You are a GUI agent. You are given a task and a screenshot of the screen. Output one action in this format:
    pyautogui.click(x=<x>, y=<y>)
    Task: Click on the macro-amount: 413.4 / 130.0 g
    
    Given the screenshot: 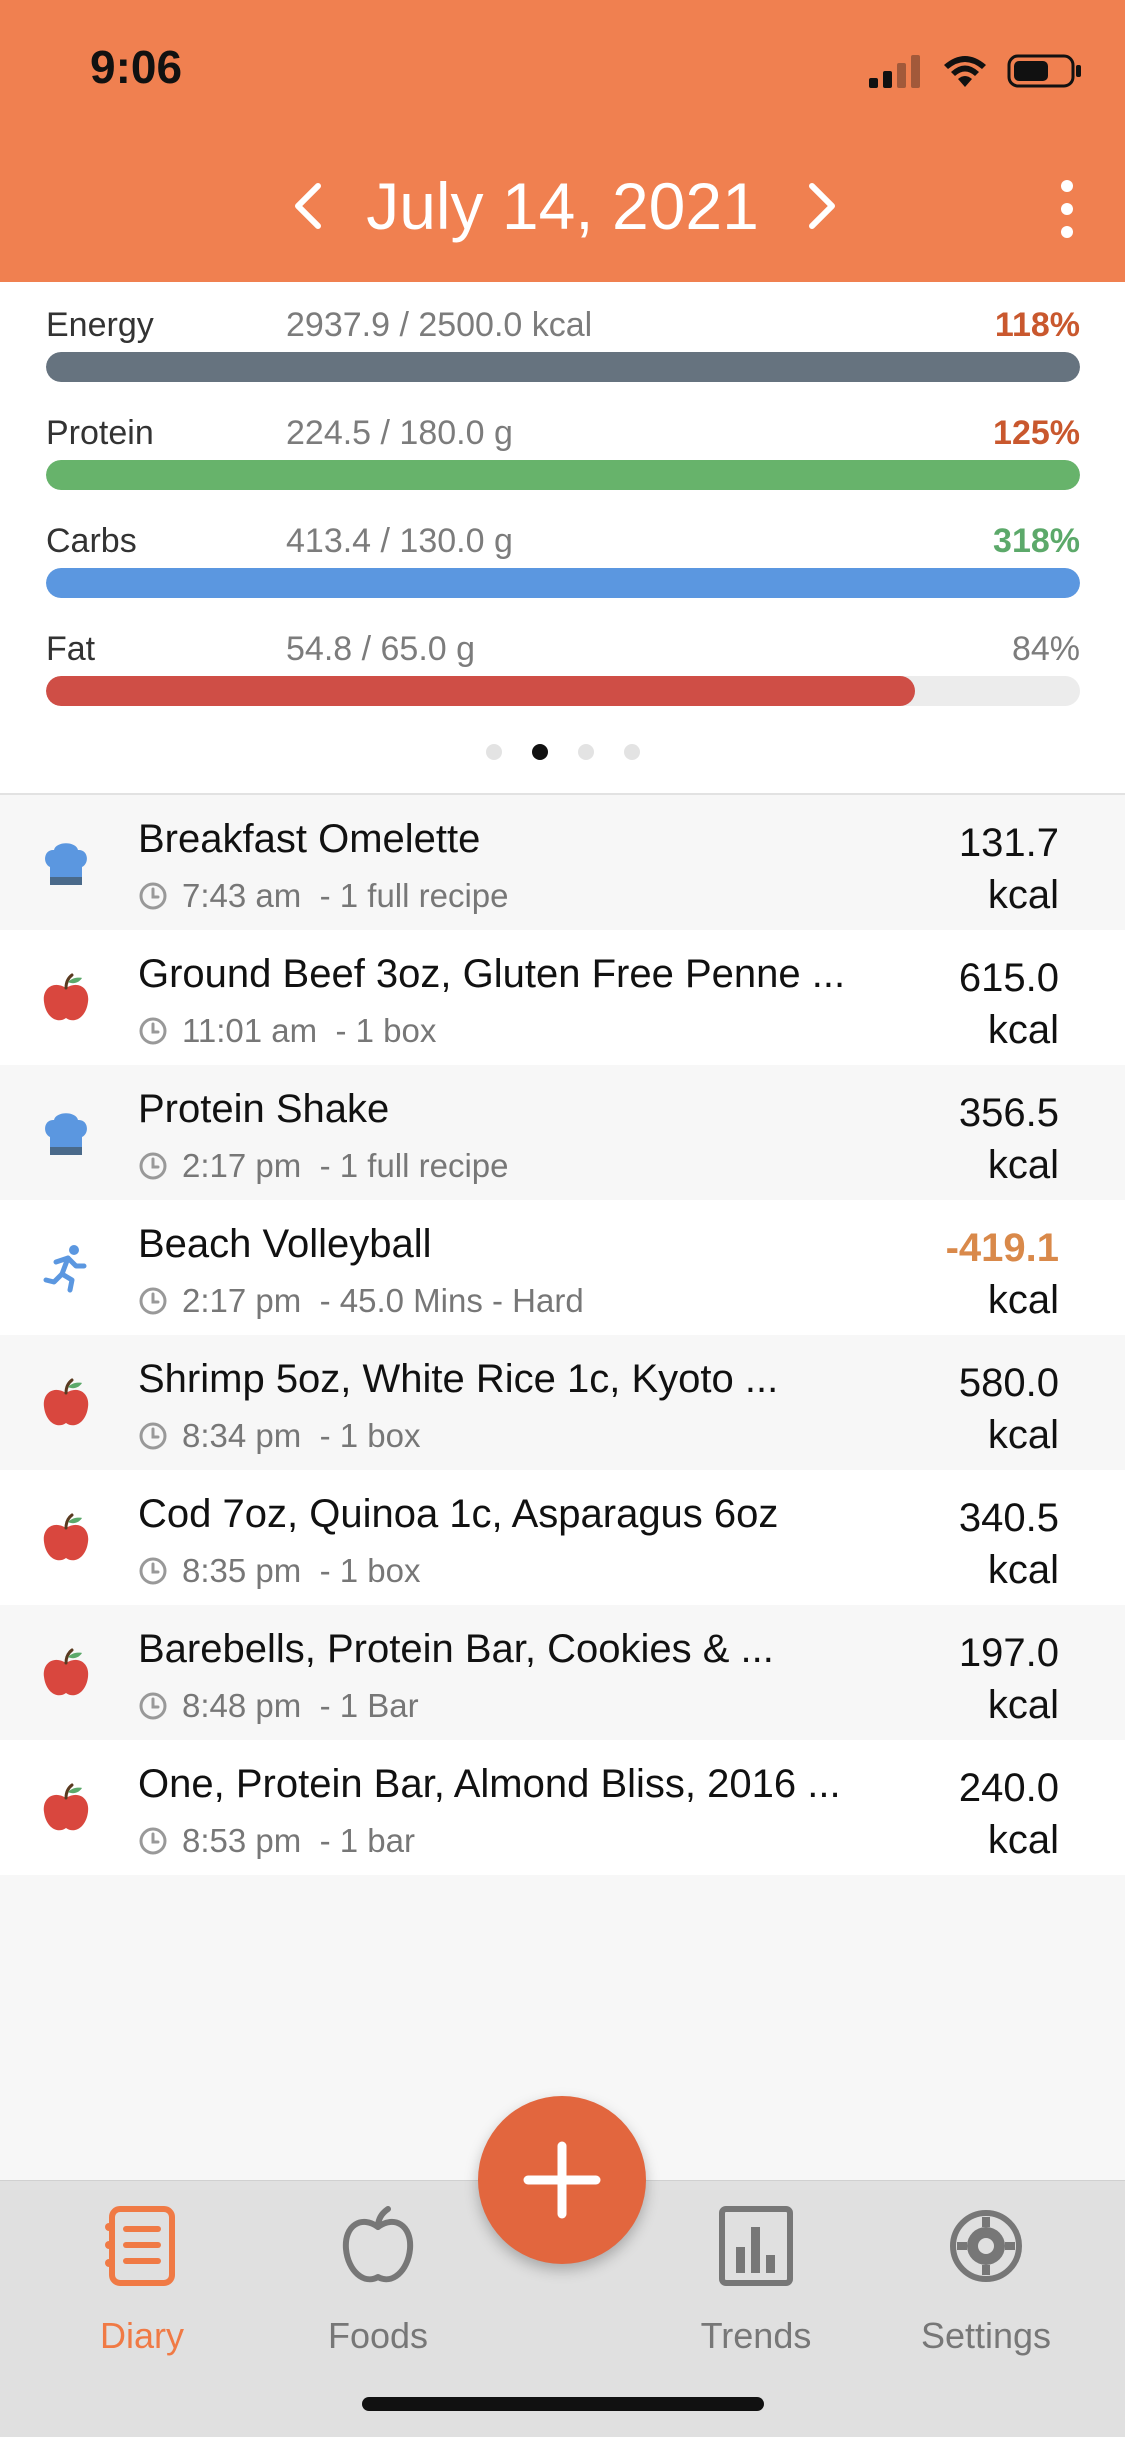 What is the action you would take?
    pyautogui.click(x=399, y=541)
    